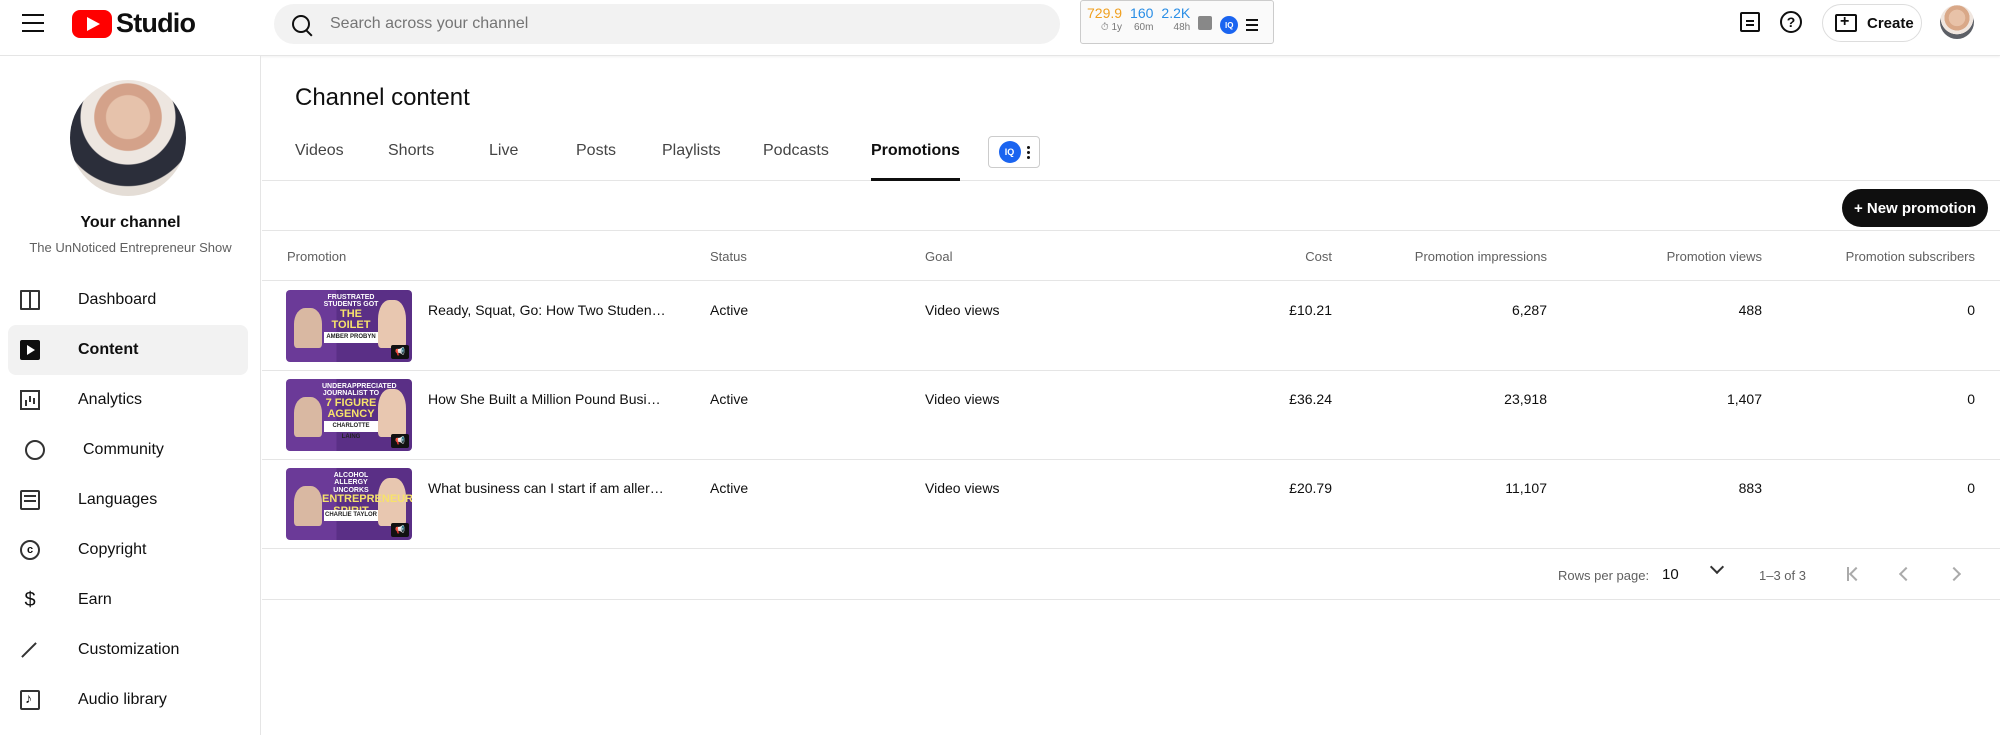 Image resolution: width=2000 pixels, height=735 pixels. Describe the element at coordinates (92, 23) in the screenshot. I see `youtube-play-icon` at that location.